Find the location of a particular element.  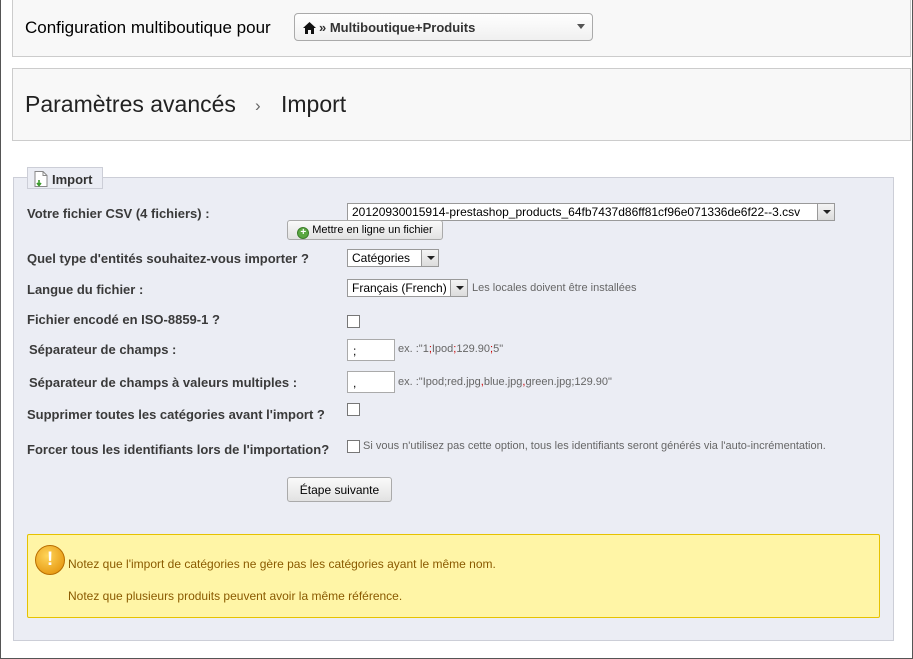

example-text: 5" is located at coordinates (498, 349).